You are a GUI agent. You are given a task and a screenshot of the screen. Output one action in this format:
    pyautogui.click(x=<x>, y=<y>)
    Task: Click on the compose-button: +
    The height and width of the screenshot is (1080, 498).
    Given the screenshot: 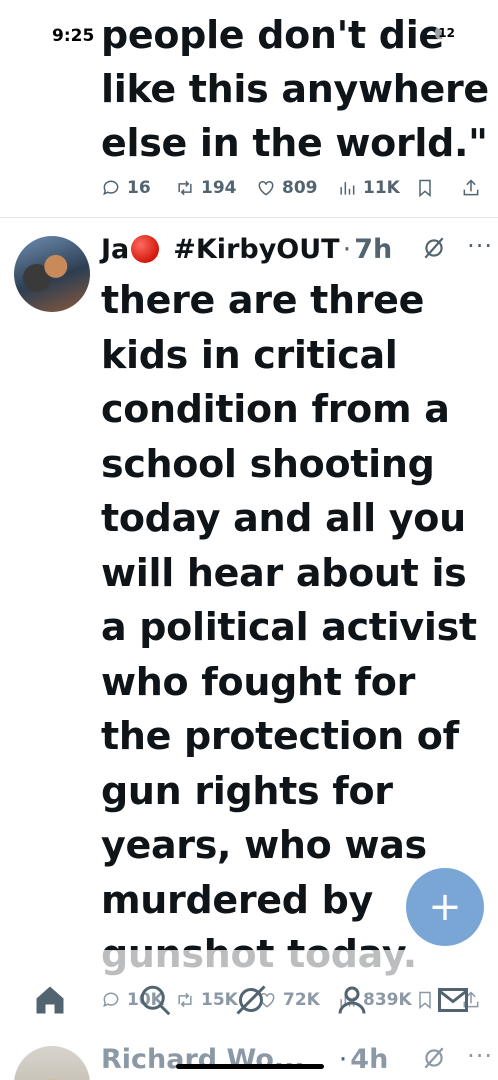 What is the action you would take?
    pyautogui.click(x=445, y=907)
    